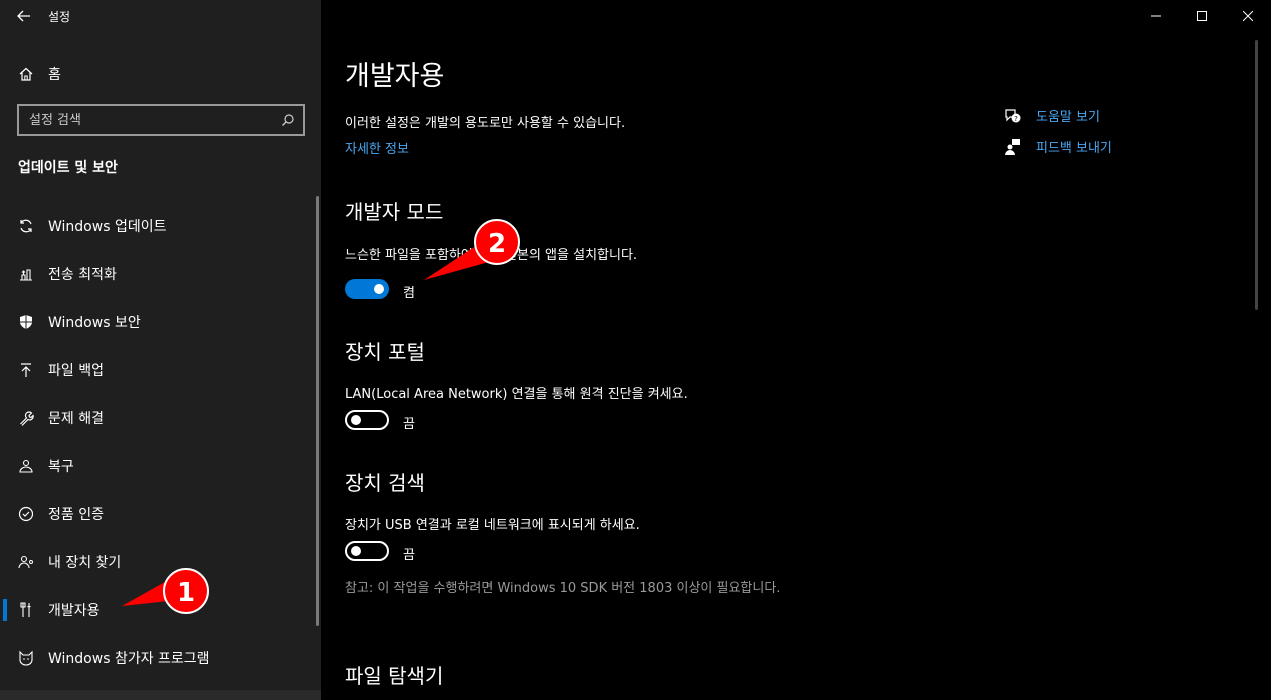 The width and height of the screenshot is (1271, 700). I want to click on close-icon, so click(1248, 16).